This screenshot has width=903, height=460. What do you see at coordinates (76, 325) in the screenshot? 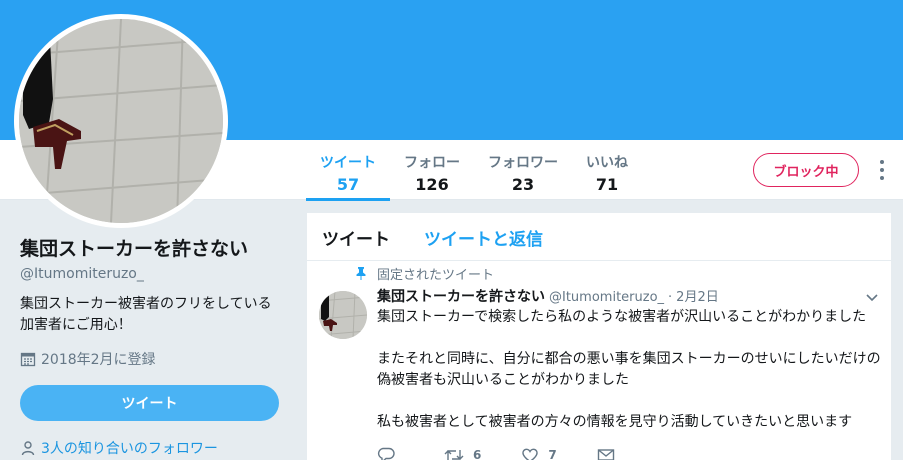
I see `bio-line: 加害者にご用心！` at bounding box center [76, 325].